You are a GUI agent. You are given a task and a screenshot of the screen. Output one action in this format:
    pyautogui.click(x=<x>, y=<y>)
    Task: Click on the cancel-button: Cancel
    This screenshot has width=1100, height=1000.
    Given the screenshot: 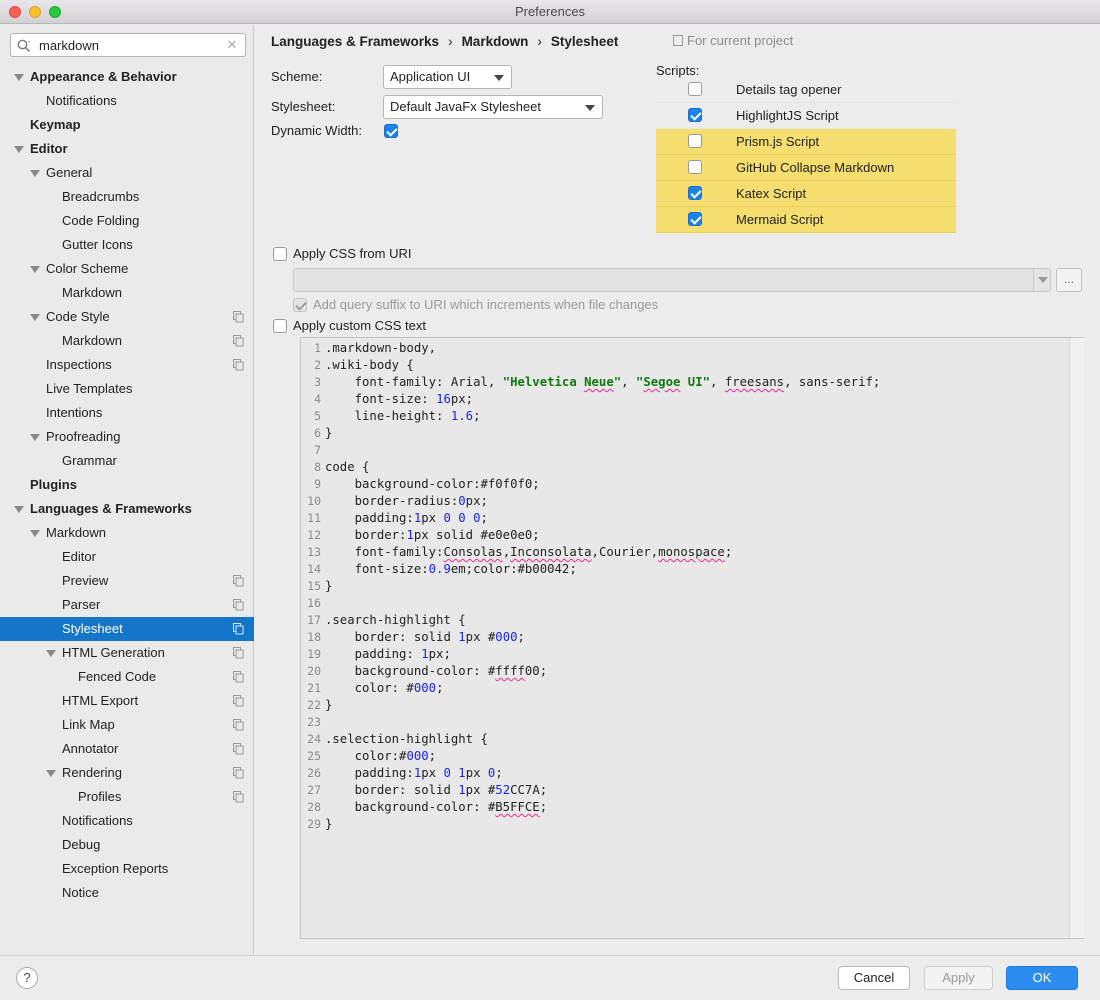 What is the action you would take?
    pyautogui.click(x=874, y=978)
    